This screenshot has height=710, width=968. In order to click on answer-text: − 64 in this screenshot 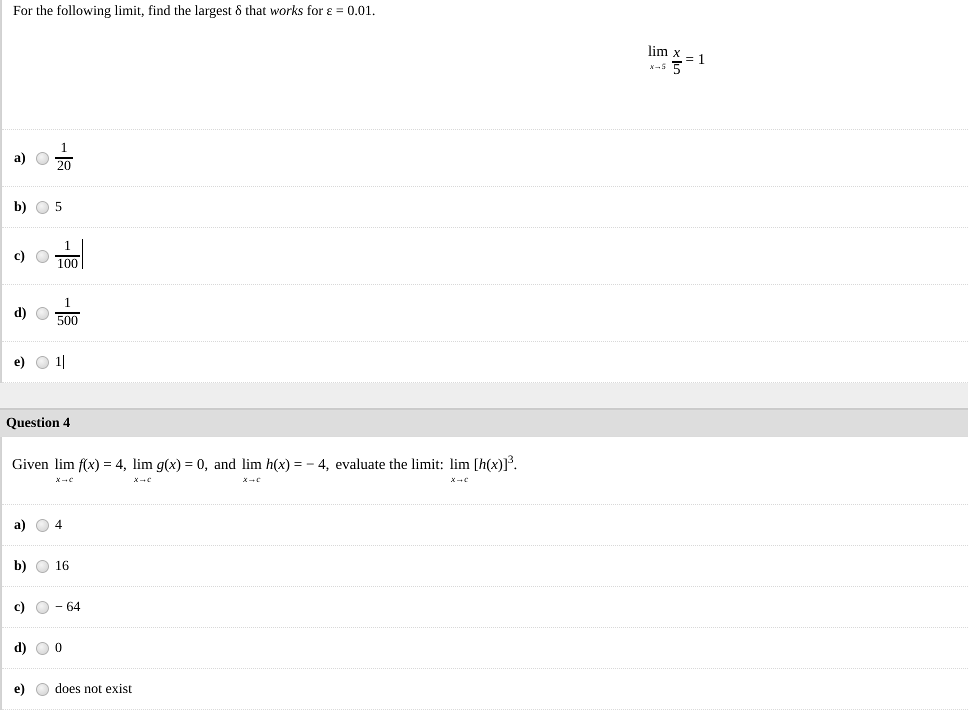, I will do `click(67, 607)`.